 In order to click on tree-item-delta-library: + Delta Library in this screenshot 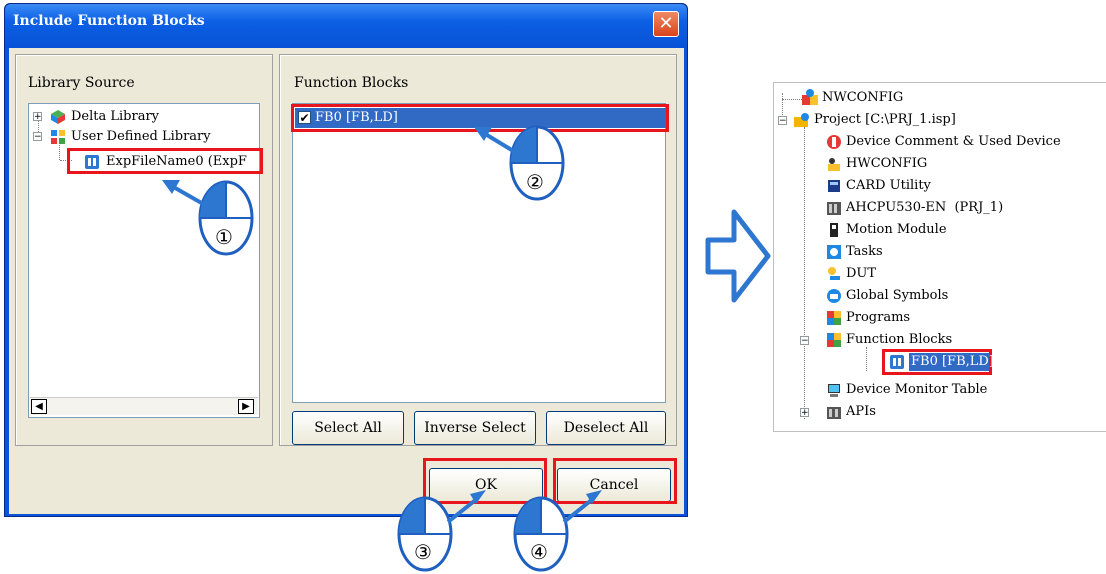, I will do `click(133, 117)`.